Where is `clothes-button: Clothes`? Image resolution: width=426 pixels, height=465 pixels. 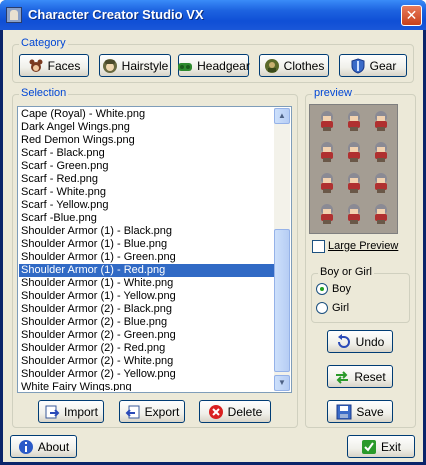
clothes-button: Clothes is located at coordinates (294, 65).